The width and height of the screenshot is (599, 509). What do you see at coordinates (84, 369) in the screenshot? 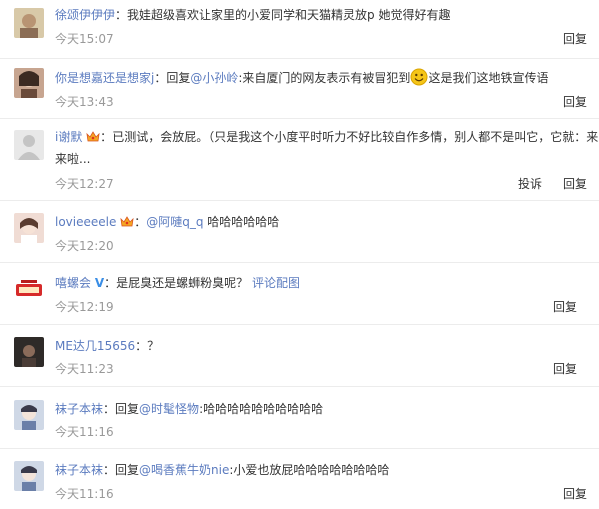
I see `timestamp: 今天11:23` at bounding box center [84, 369].